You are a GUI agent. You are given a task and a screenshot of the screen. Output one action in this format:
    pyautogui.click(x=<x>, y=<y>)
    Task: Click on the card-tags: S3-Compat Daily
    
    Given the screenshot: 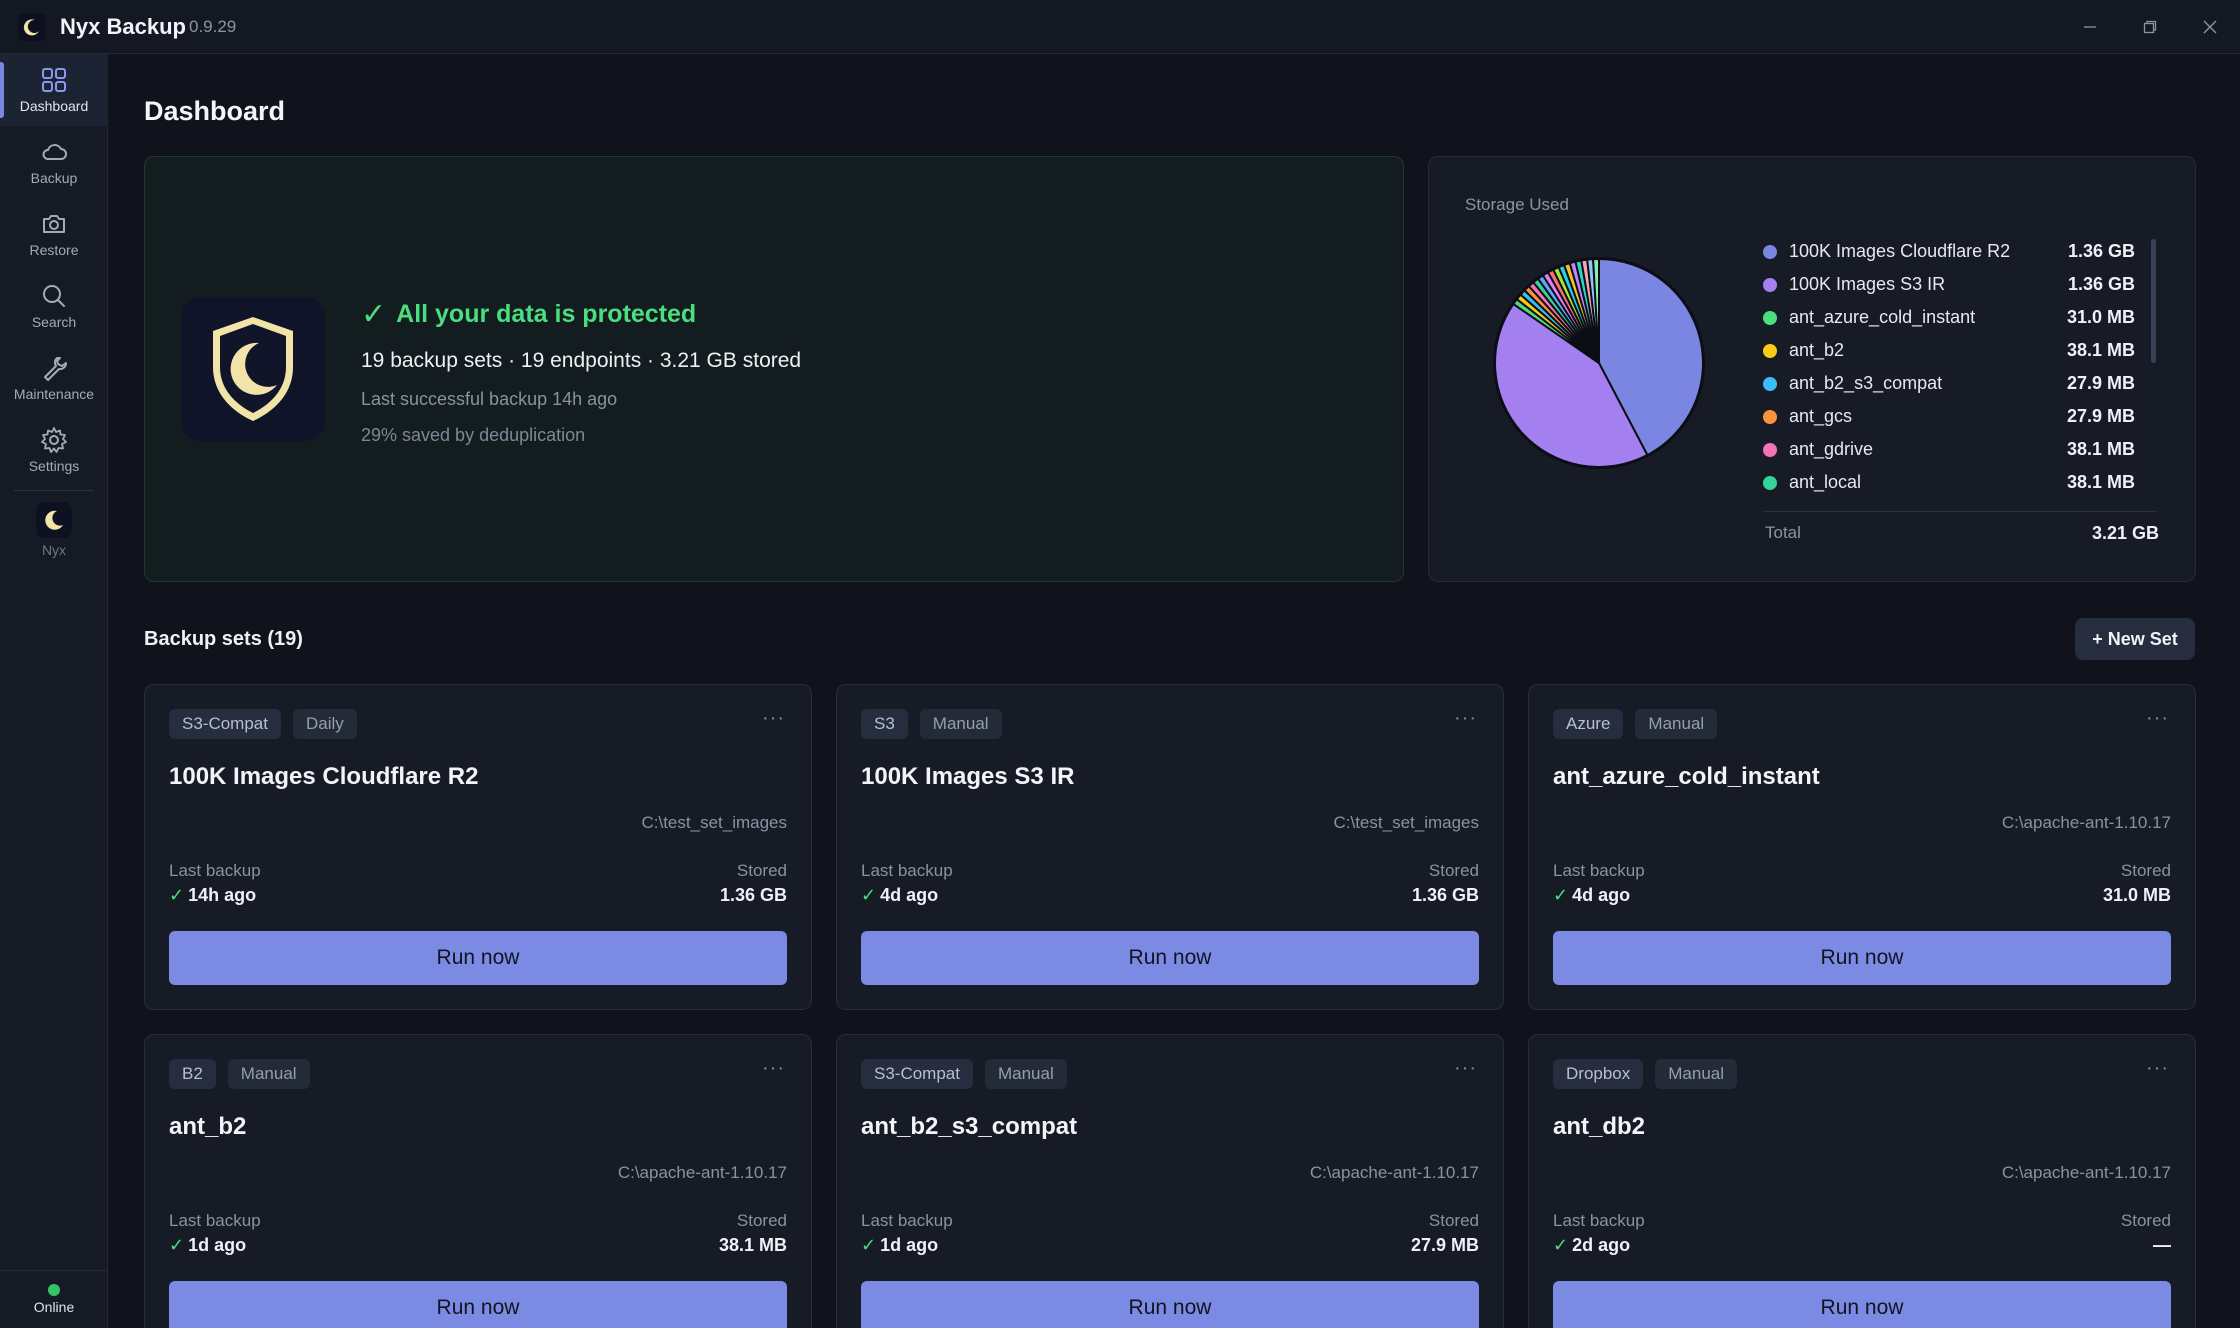 What is the action you would take?
    pyautogui.click(x=269, y=724)
    